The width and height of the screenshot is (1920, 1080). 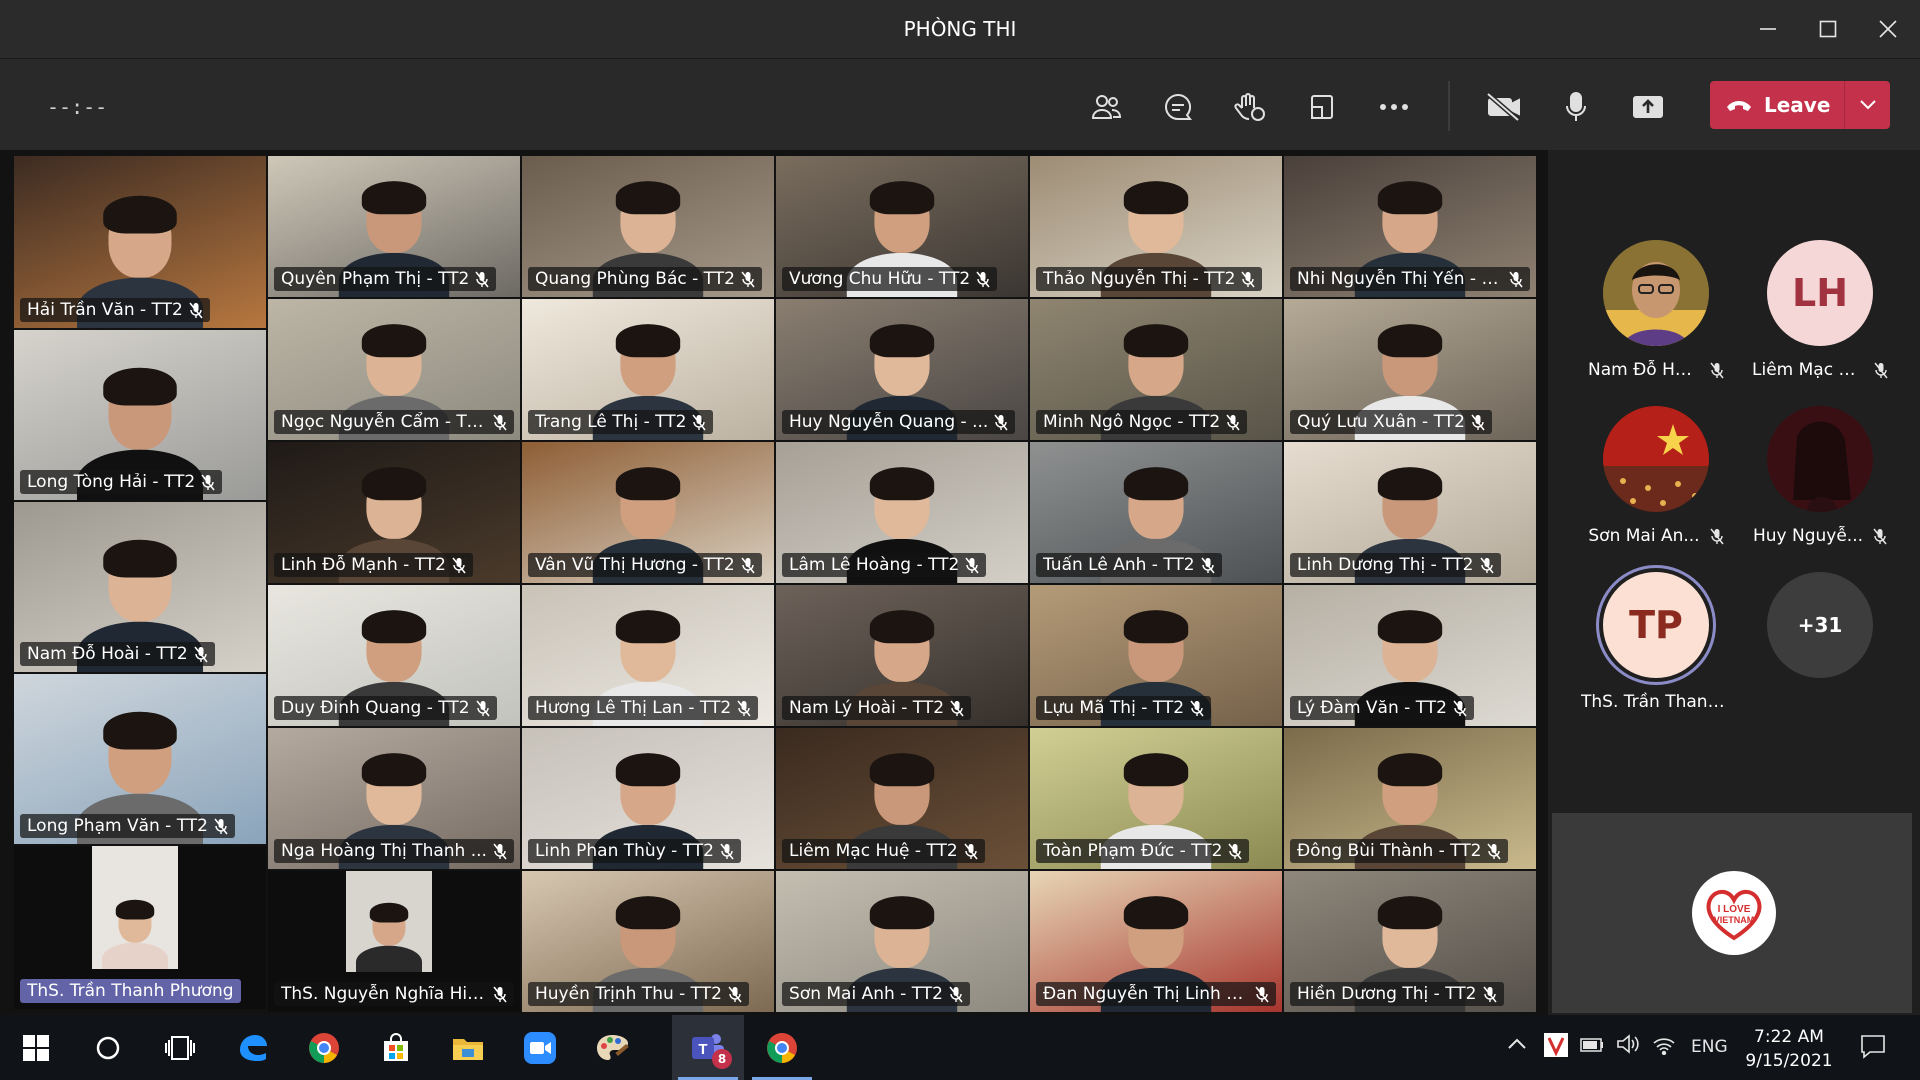 I want to click on video-tile: Long Tòng Hải - TT2, so click(x=140, y=415).